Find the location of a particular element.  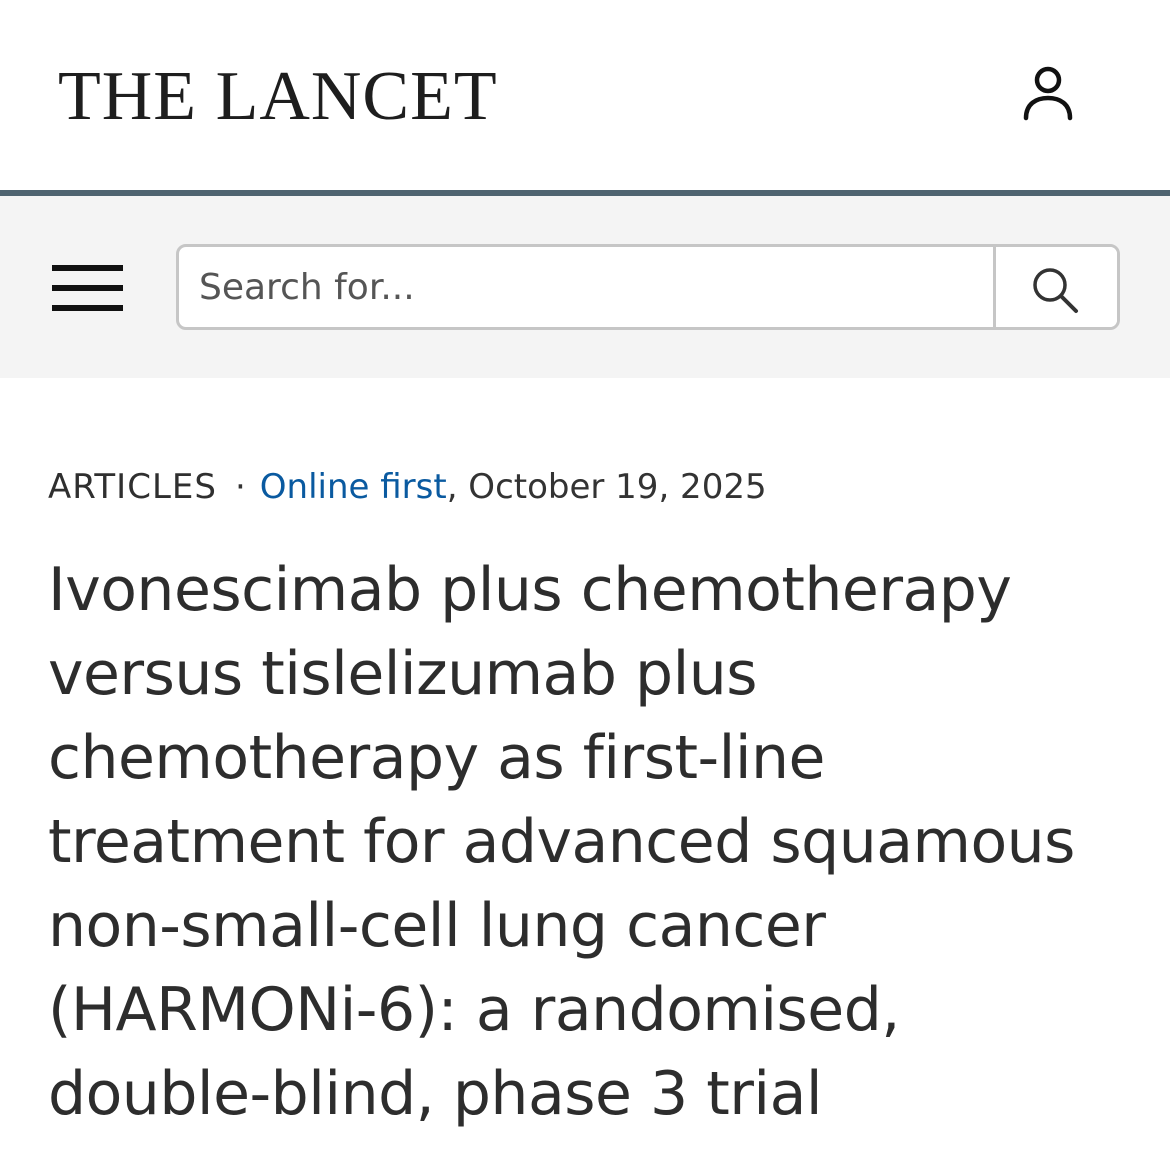

hamburger-menu-icon is located at coordinates (88, 288).